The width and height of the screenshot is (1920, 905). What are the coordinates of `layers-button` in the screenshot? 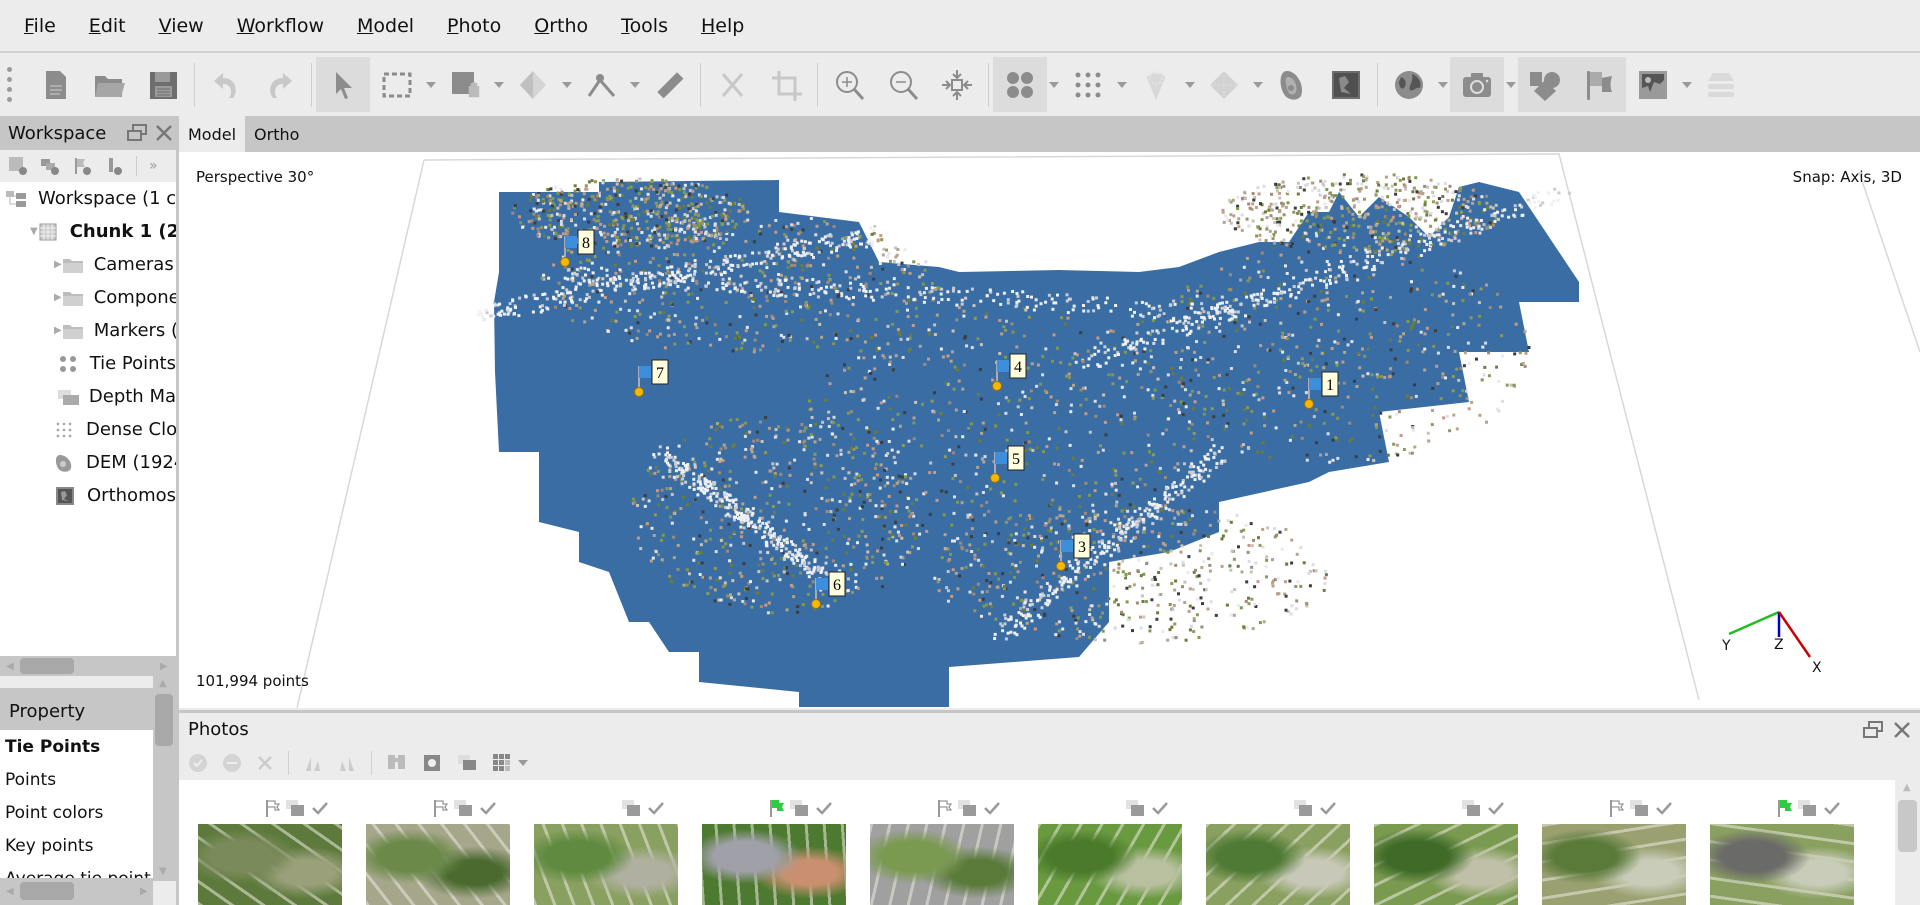 It's located at (1721, 84).